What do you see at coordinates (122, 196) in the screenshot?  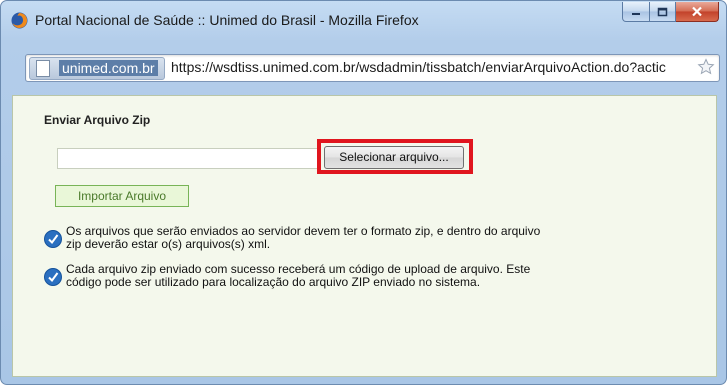 I see `import-file-button: Importar Arquivo` at bounding box center [122, 196].